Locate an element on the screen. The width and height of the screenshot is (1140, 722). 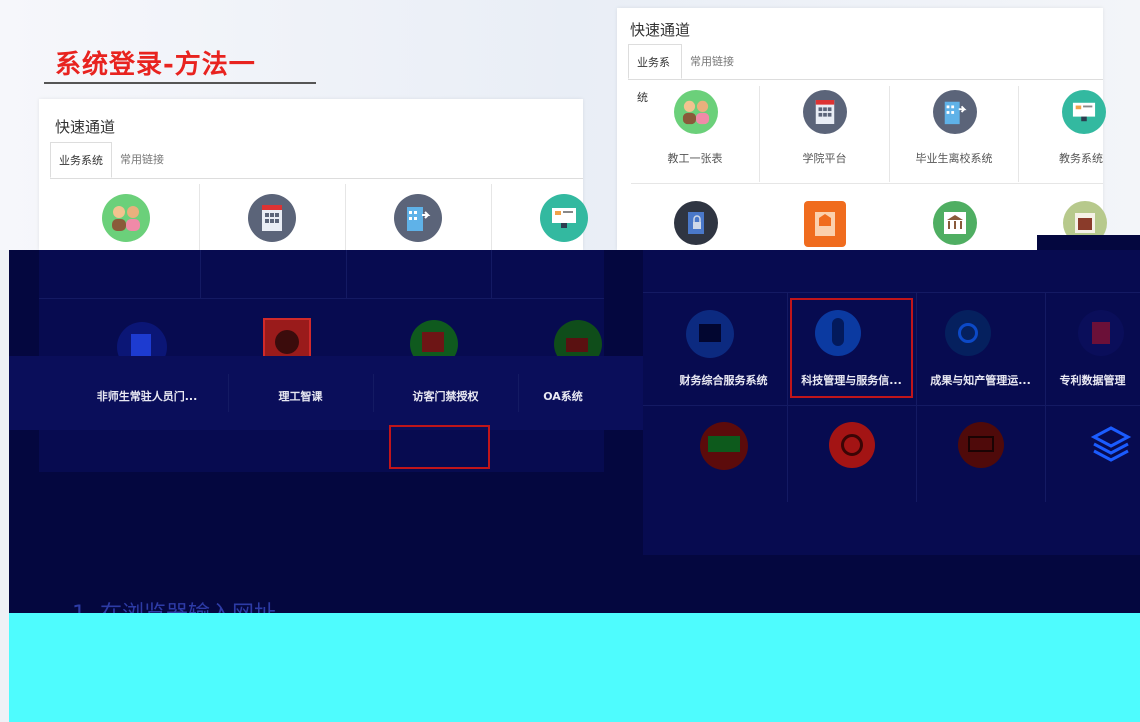
app-tile-graduate-leave: 毕业生离校系统 is located at coordinates (954, 134).